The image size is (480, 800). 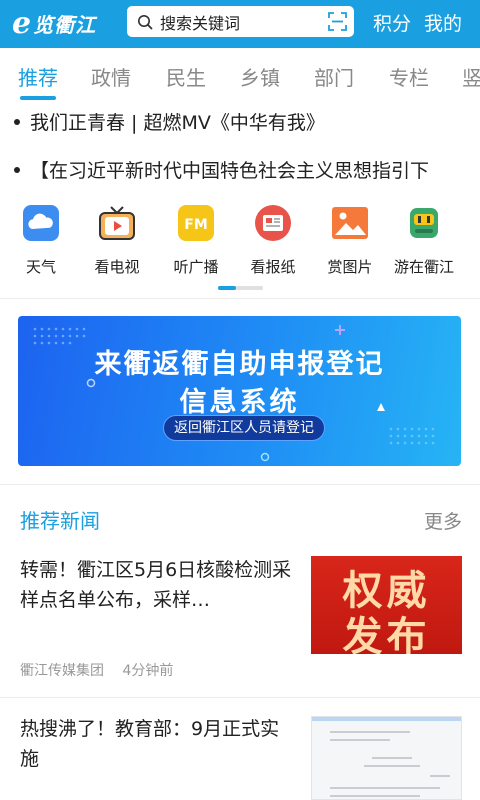 I want to click on news-time: 4分钟前, so click(x=148, y=671).